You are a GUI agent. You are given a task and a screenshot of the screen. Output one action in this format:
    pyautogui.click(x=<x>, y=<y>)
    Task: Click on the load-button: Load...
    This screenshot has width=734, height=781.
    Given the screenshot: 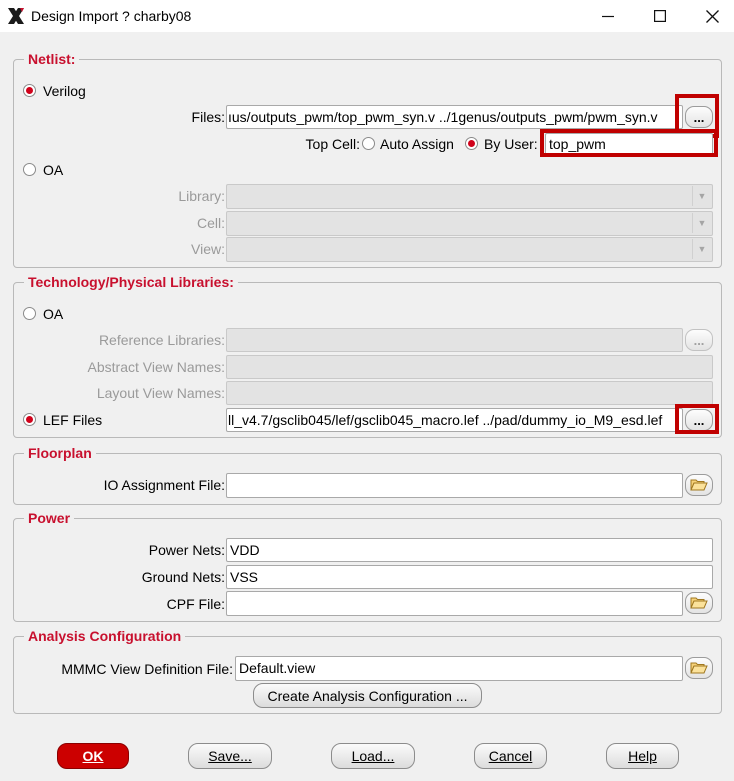 What is the action you would take?
    pyautogui.click(x=373, y=756)
    